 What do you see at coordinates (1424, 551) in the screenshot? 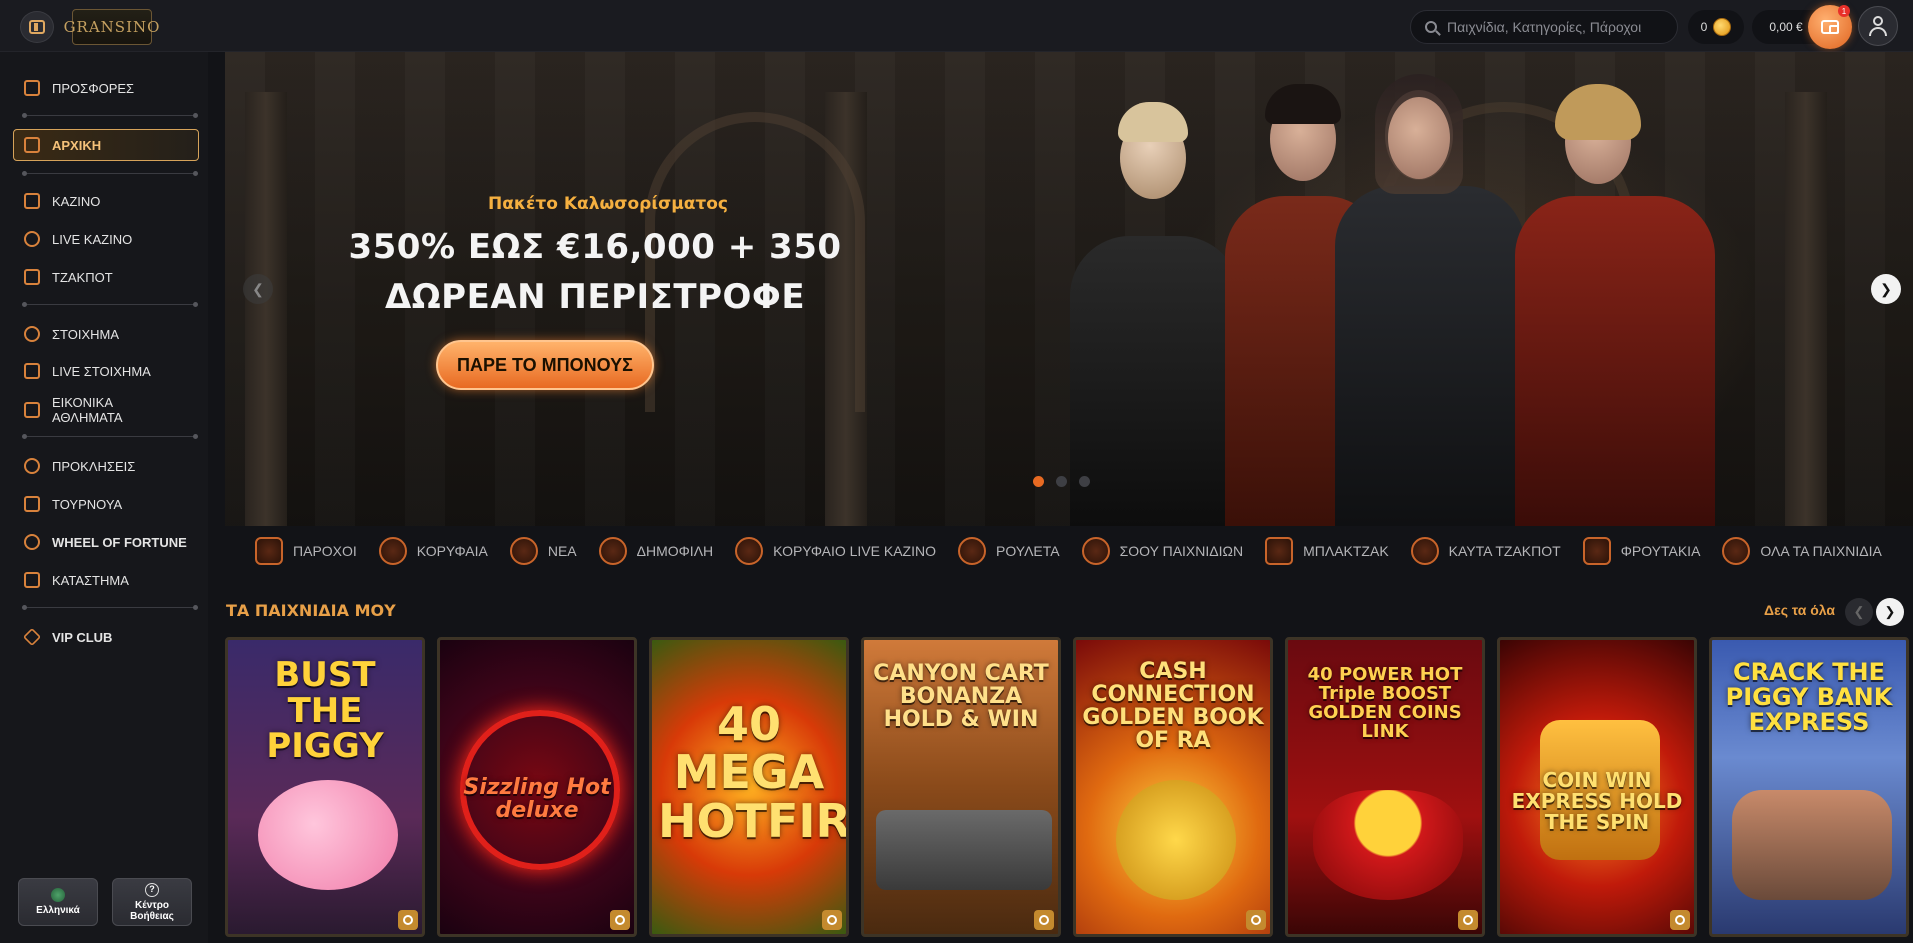
I see `hot-icon` at bounding box center [1424, 551].